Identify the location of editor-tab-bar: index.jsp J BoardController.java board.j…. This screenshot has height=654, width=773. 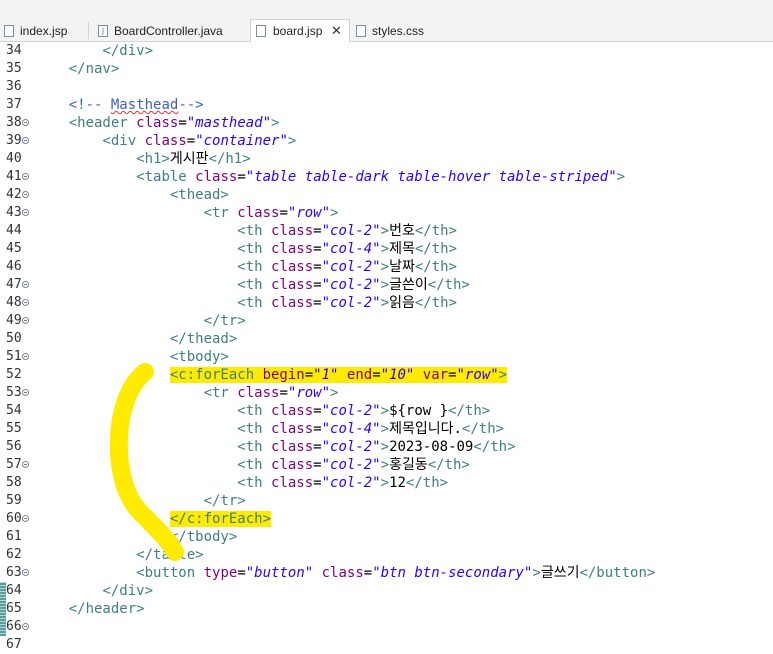
(386, 21).